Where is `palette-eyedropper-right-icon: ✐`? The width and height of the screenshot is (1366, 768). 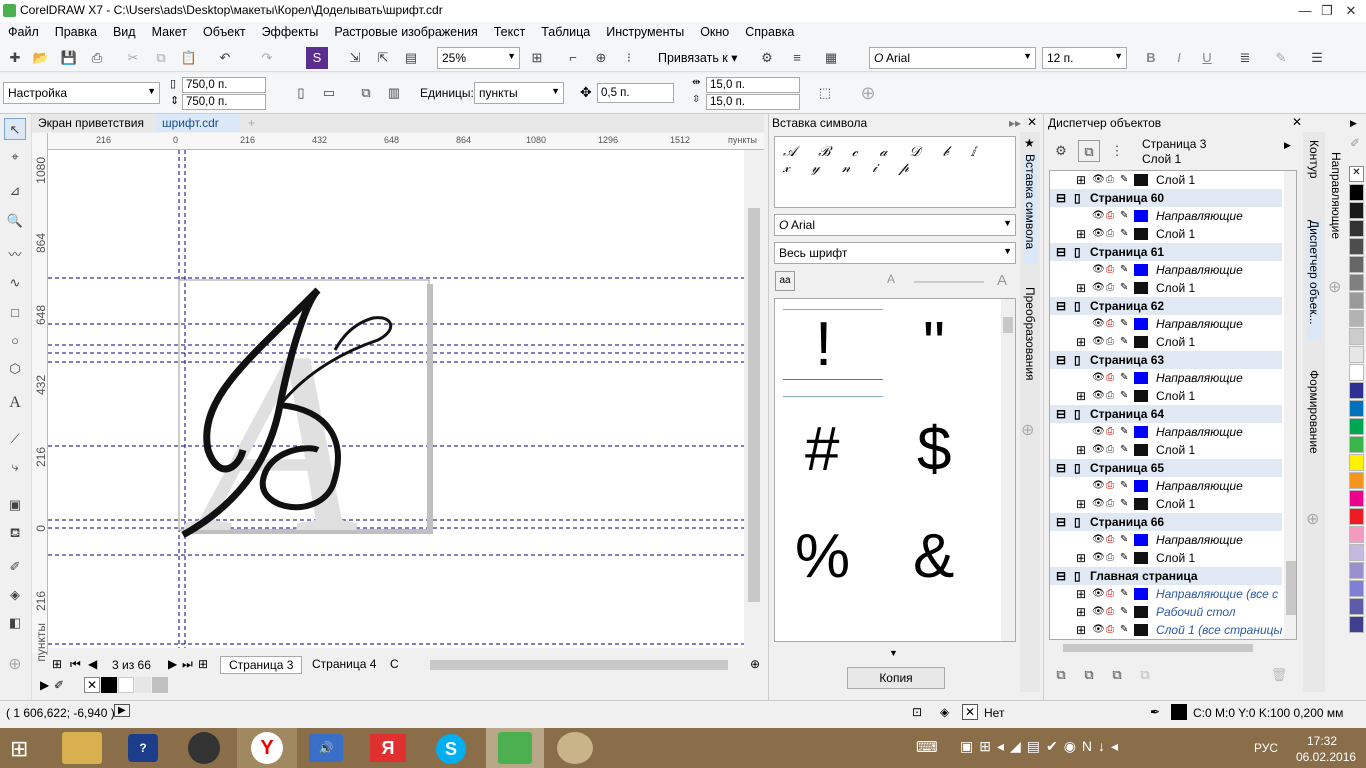
palette-eyedropper-right-icon: ✐ is located at coordinates (1355, 143).